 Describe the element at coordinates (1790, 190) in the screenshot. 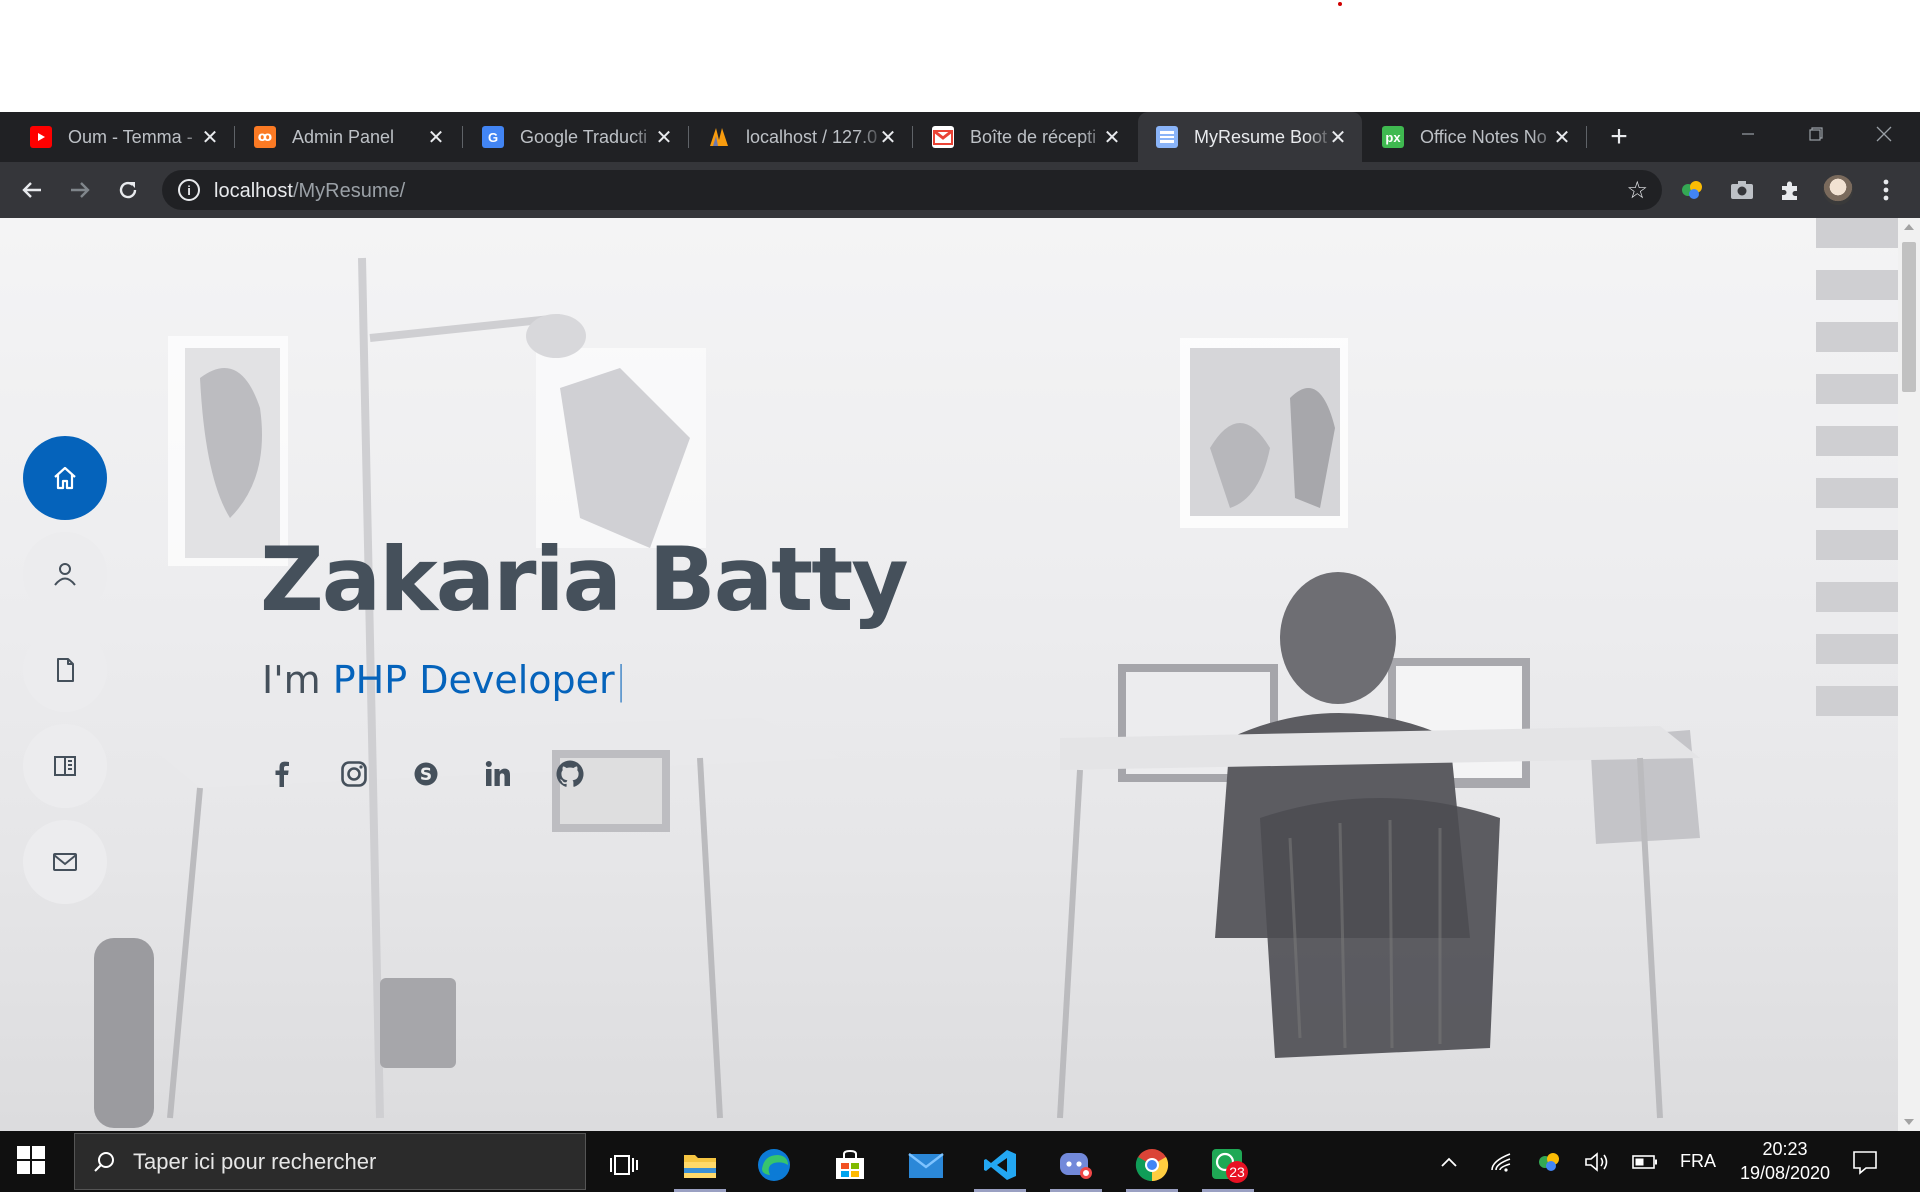

I see `extensions-button` at that location.